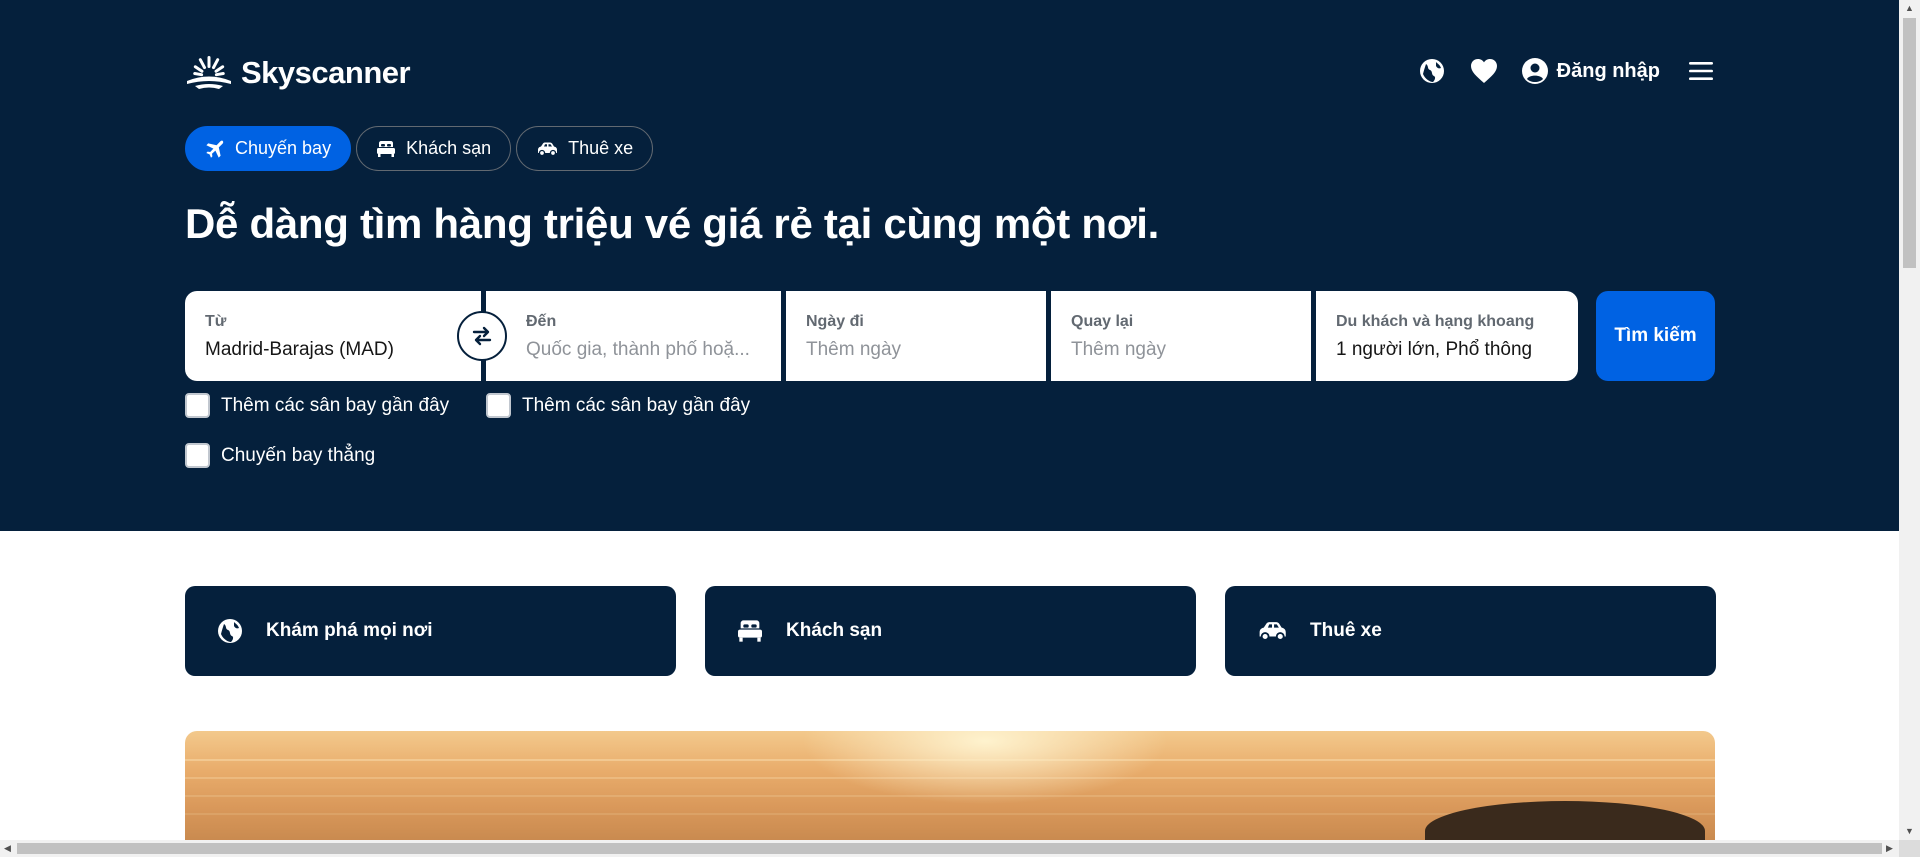 The width and height of the screenshot is (1920, 857). Describe the element at coordinates (349, 630) in the screenshot. I see `explore-everywhere-label: Khám phá mọi nơi` at that location.